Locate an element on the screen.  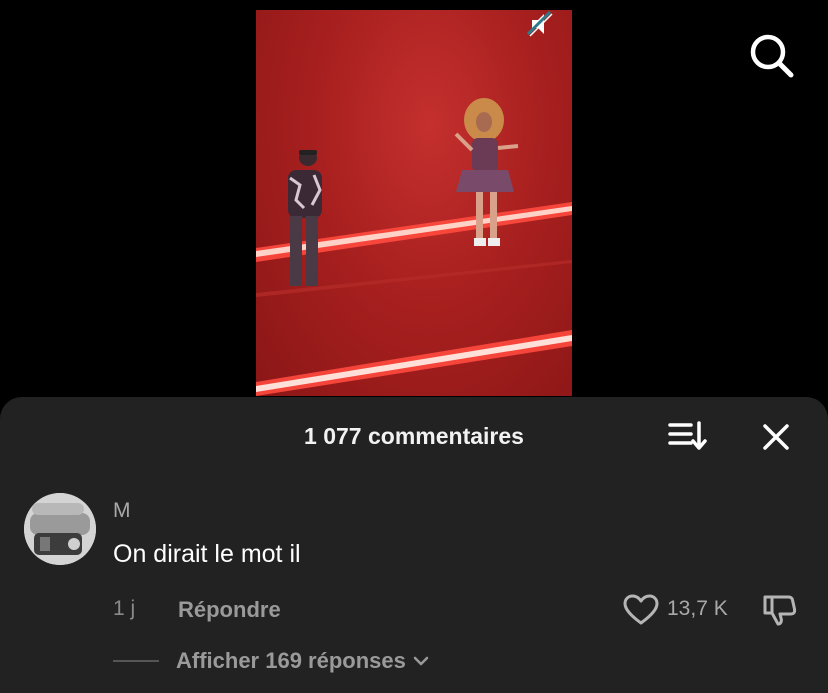
close-button is located at coordinates (776, 437).